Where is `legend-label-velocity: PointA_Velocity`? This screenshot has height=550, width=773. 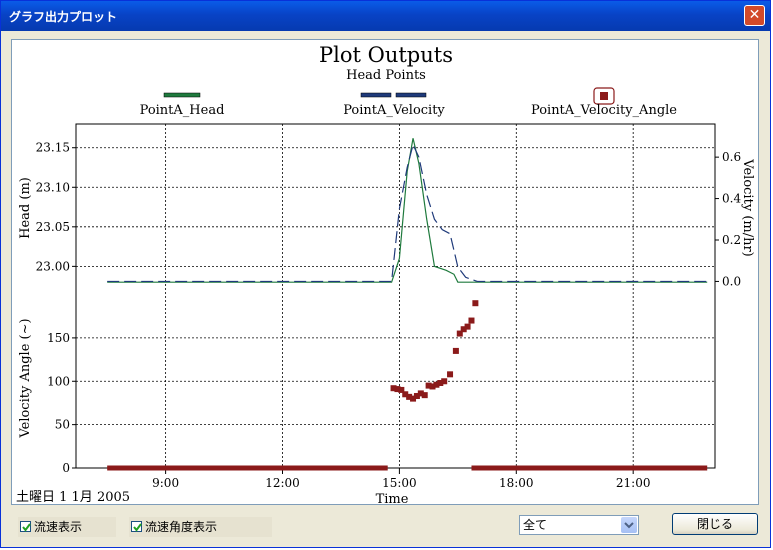 legend-label-velocity: PointA_Velocity is located at coordinates (394, 110).